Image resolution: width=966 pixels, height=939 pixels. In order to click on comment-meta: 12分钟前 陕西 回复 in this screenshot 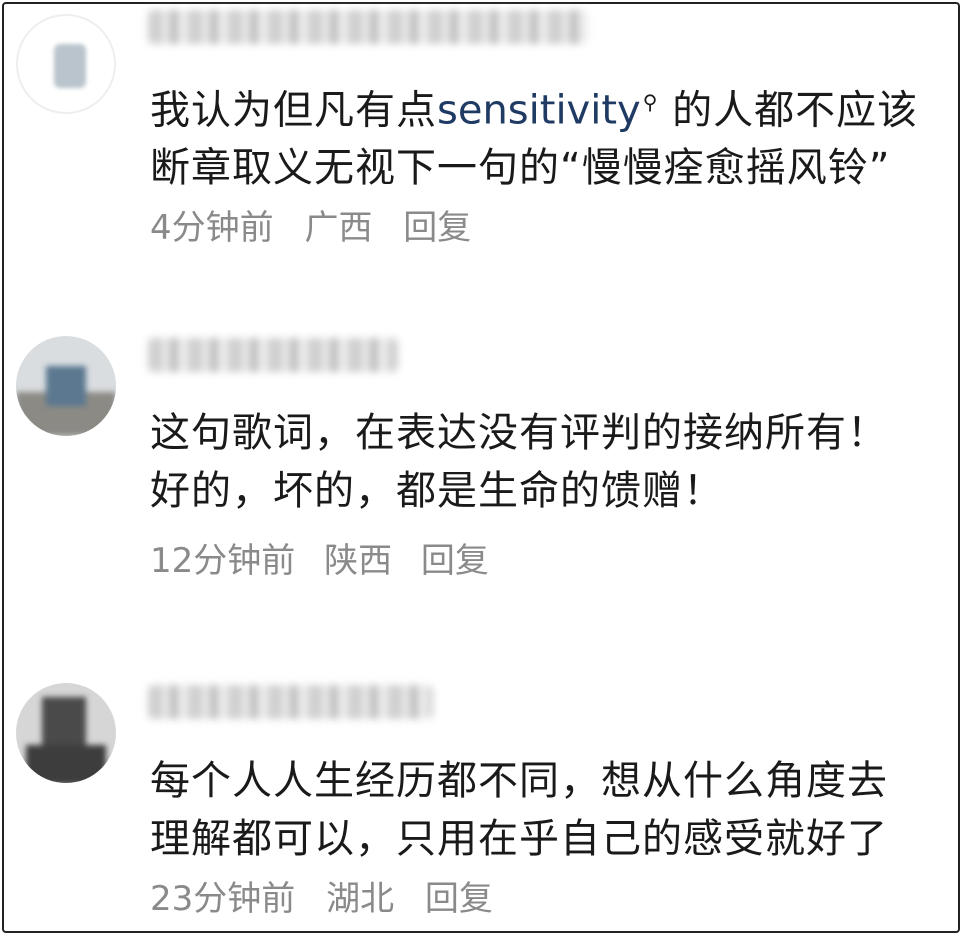, I will do `click(328, 557)`.